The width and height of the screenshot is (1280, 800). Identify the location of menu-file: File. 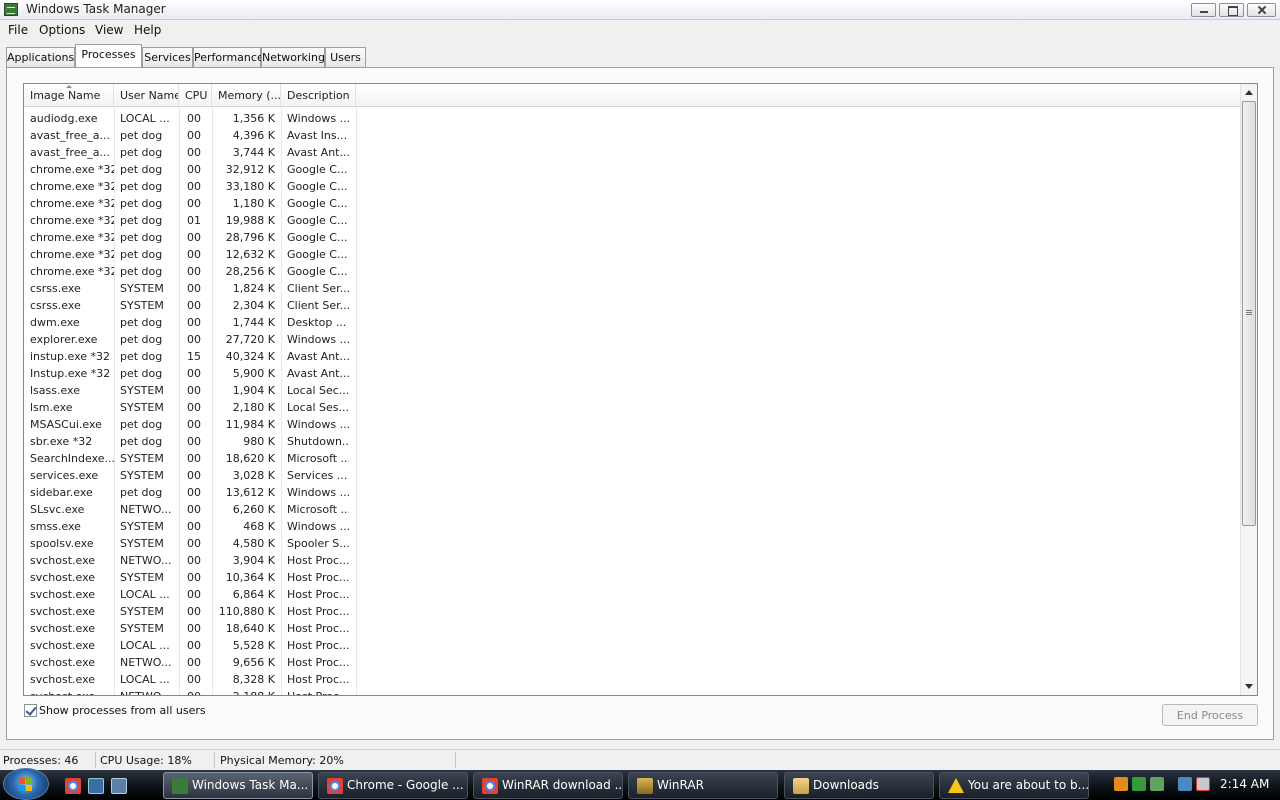
(18, 30).